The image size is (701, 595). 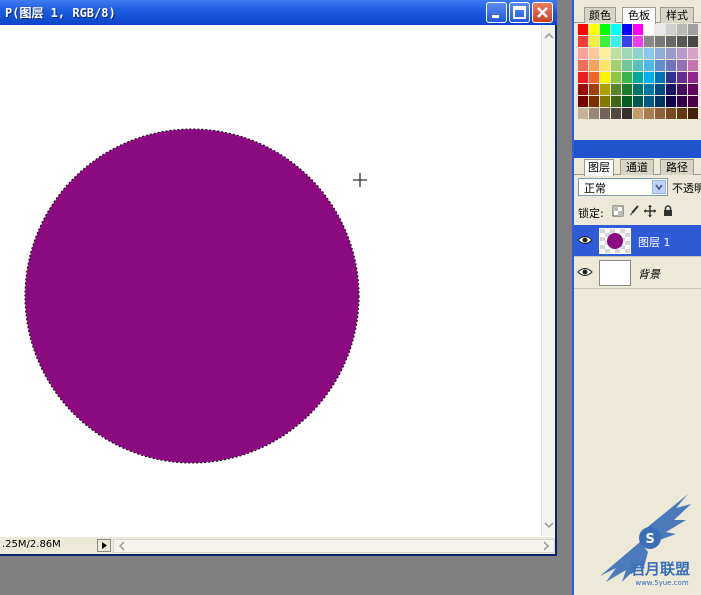 I want to click on scroll-up-icon, so click(x=549, y=36).